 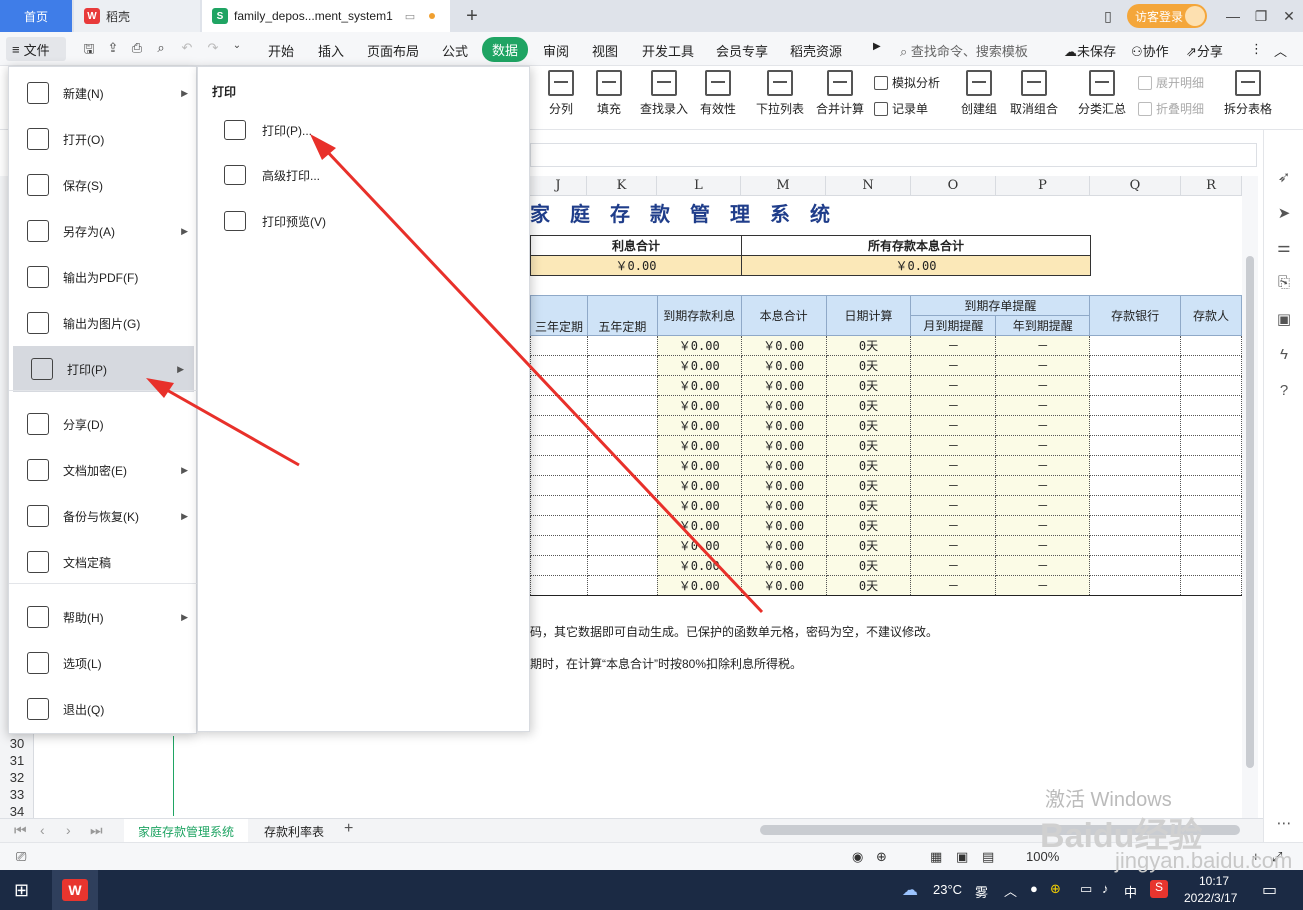 What do you see at coordinates (857, 857) in the screenshot?
I see `eye-protect-icon: ◉` at bounding box center [857, 857].